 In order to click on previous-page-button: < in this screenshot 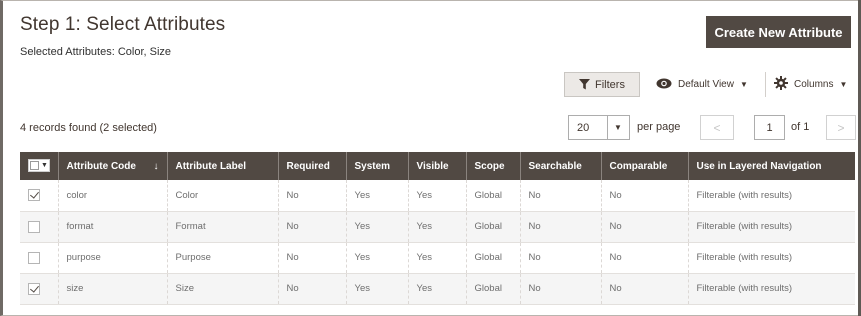, I will do `click(717, 127)`.